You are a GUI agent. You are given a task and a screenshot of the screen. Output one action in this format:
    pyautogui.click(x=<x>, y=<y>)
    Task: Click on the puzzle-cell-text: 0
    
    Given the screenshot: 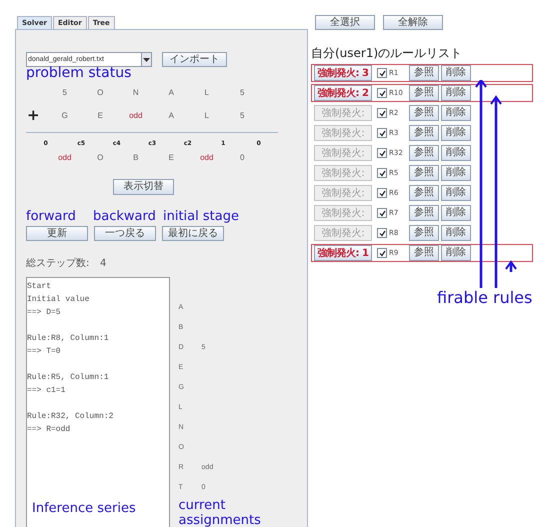 What is the action you would take?
    pyautogui.click(x=242, y=157)
    